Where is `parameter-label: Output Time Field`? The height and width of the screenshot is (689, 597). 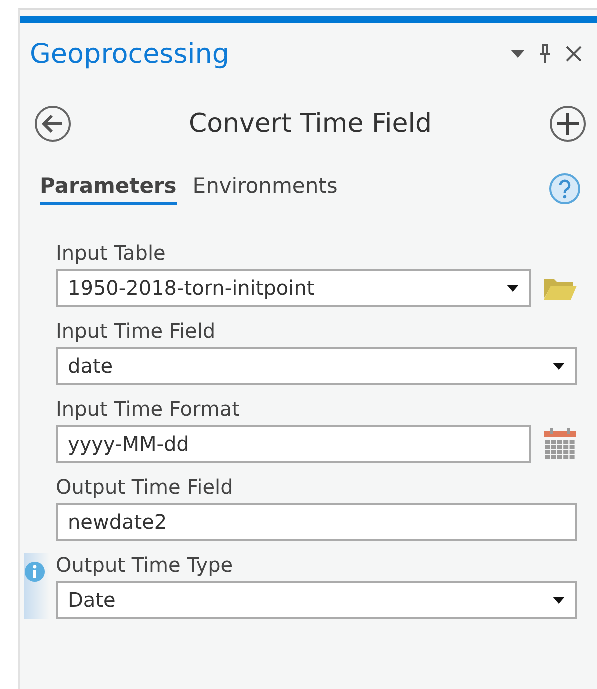
parameter-label: Output Time Field is located at coordinates (145, 487).